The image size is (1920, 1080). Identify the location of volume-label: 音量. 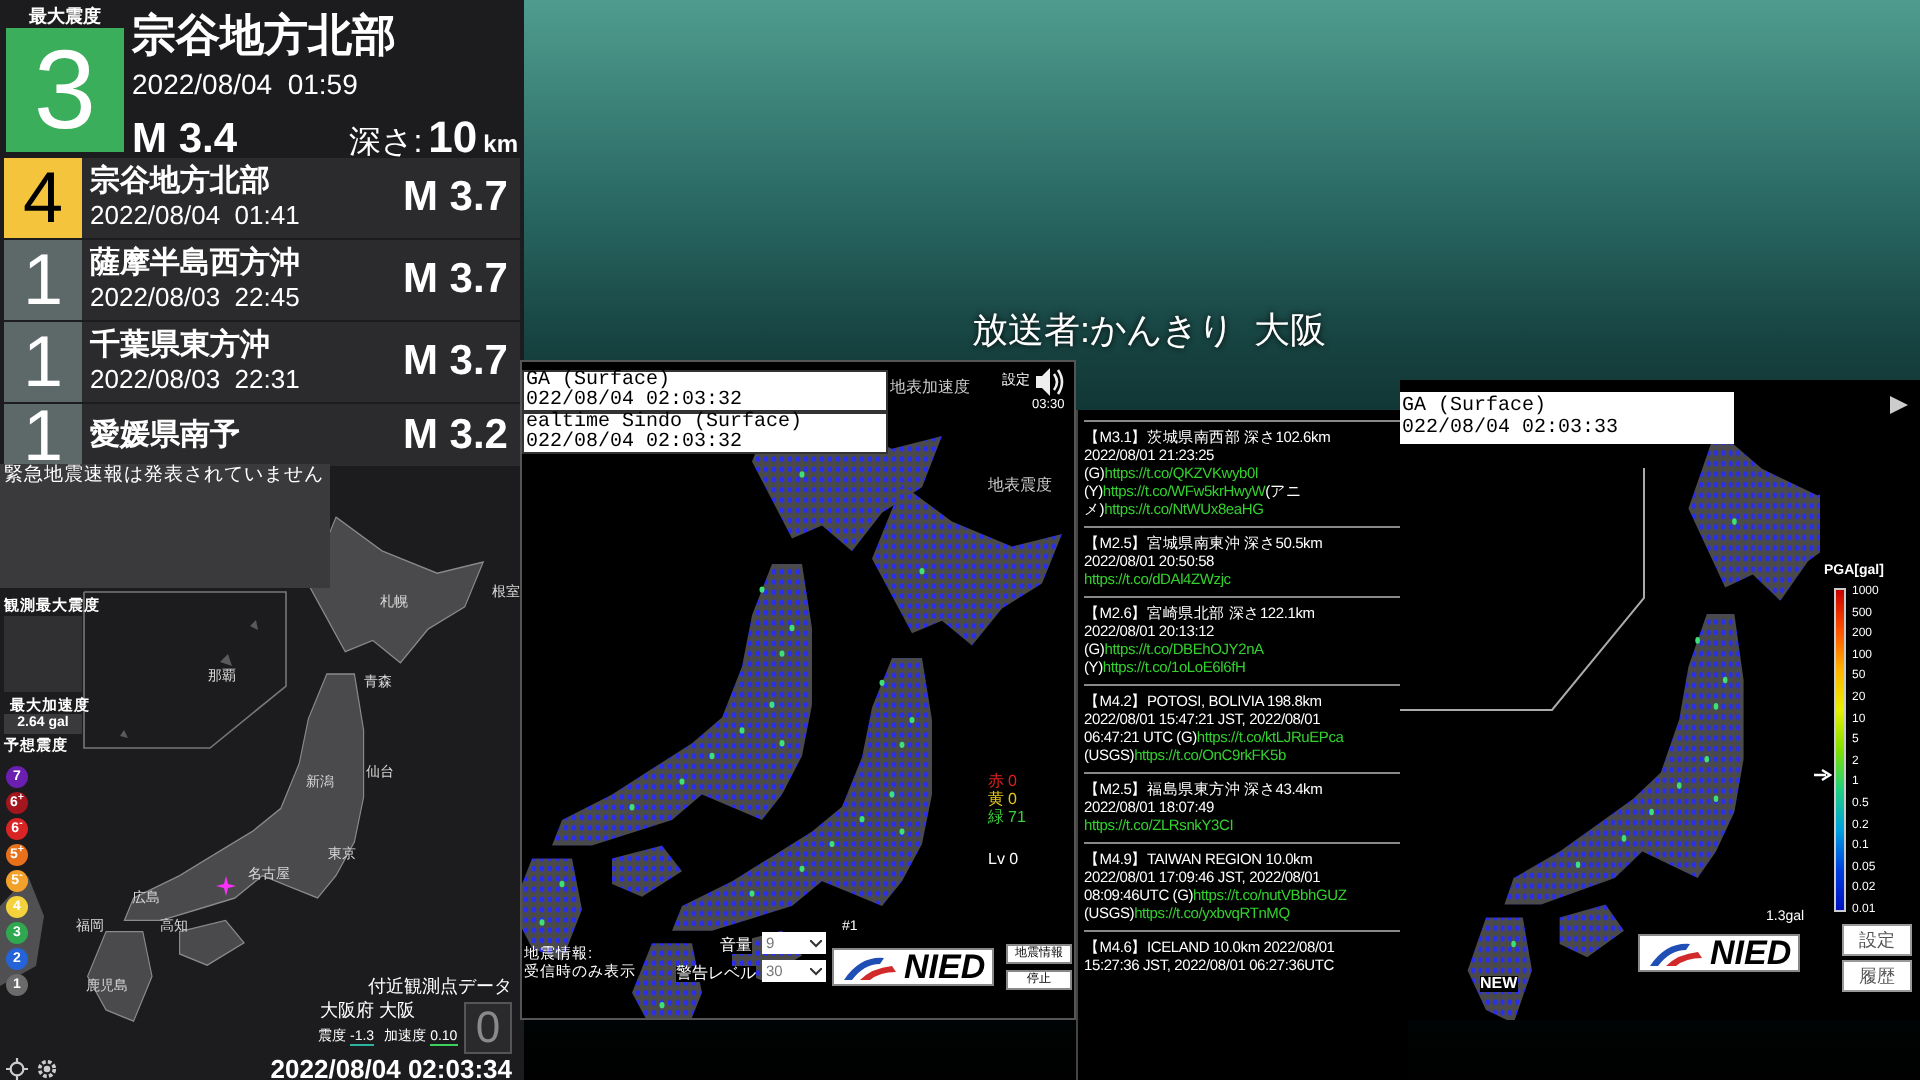
(736, 946).